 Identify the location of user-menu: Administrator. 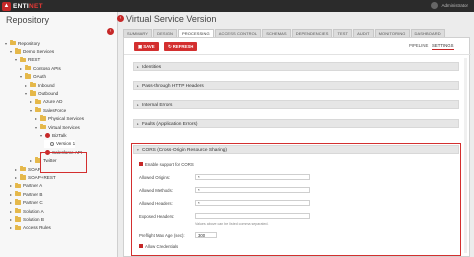
(449, 5).